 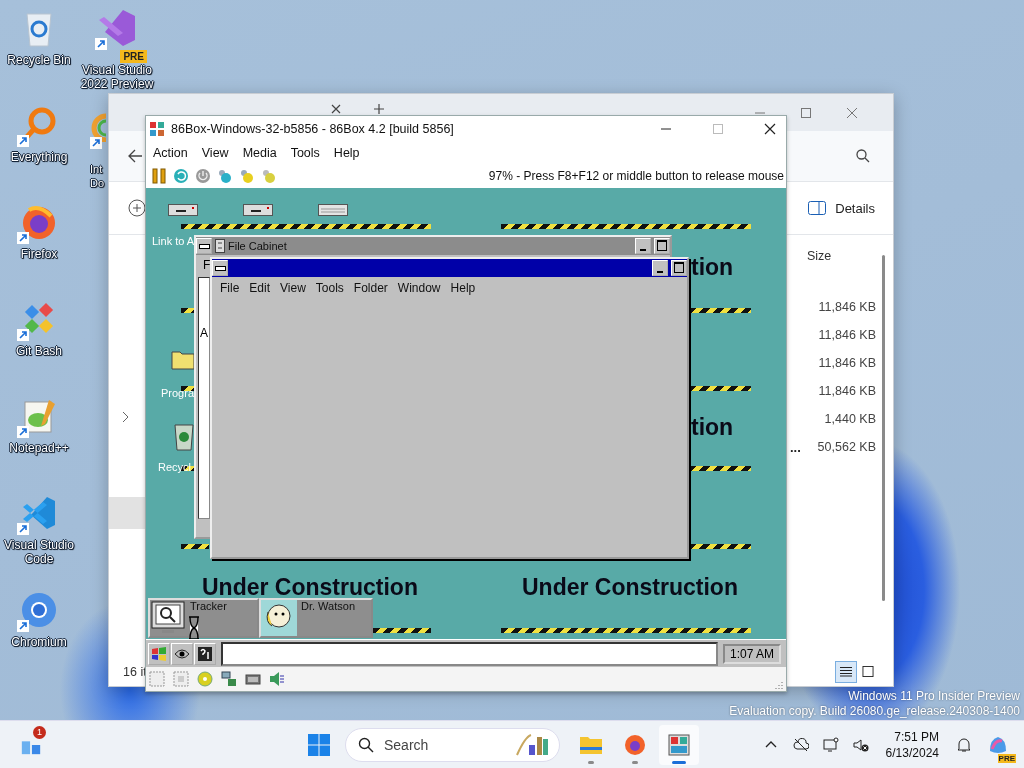 What do you see at coordinates (336, 109) in the screenshot?
I see `close-tab-icon` at bounding box center [336, 109].